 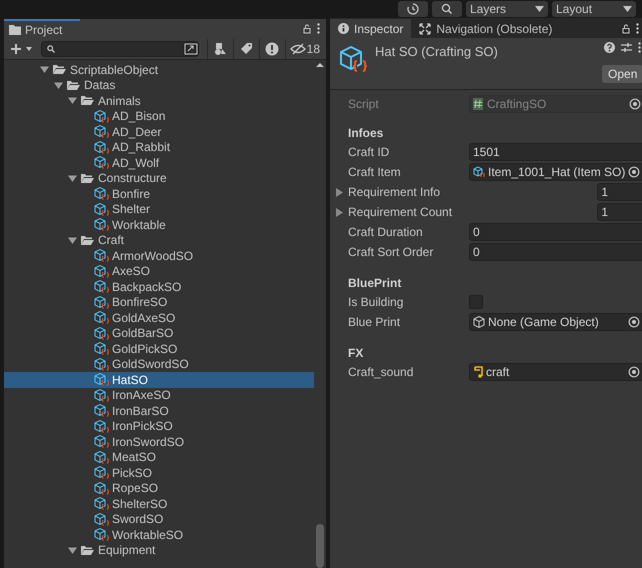 I want to click on tree-item: AD_Wolf, so click(x=159, y=162).